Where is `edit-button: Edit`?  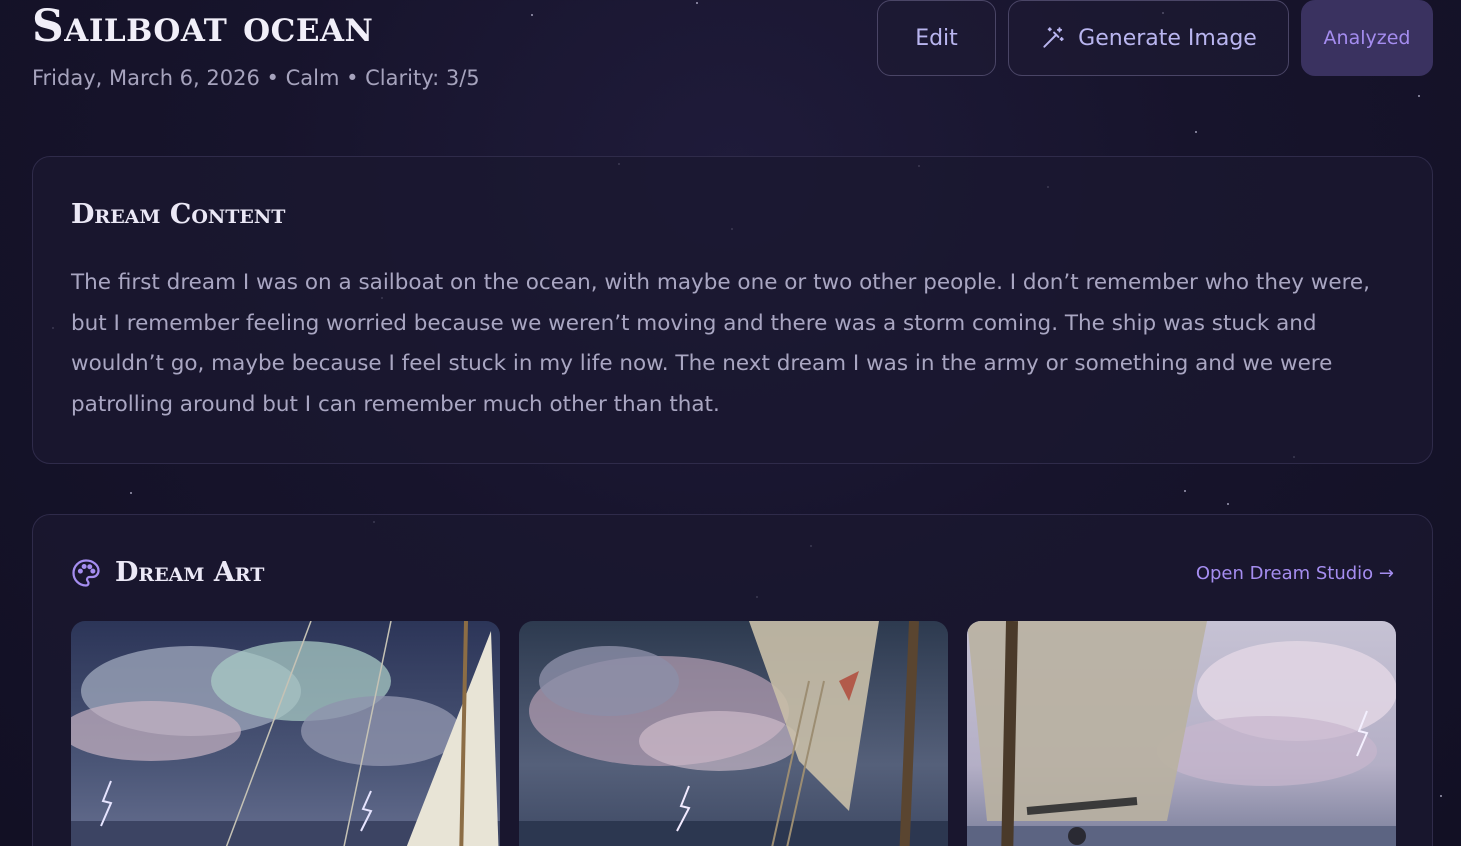
edit-button: Edit is located at coordinates (936, 38).